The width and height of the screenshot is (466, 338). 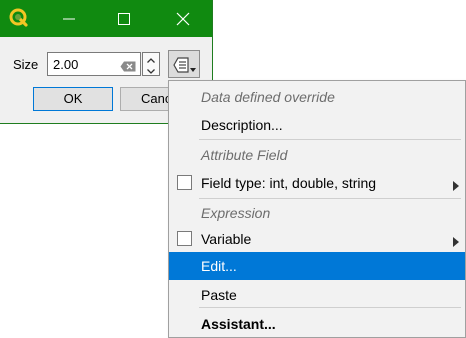 What do you see at coordinates (184, 238) in the screenshot?
I see `variable-checkbox` at bounding box center [184, 238].